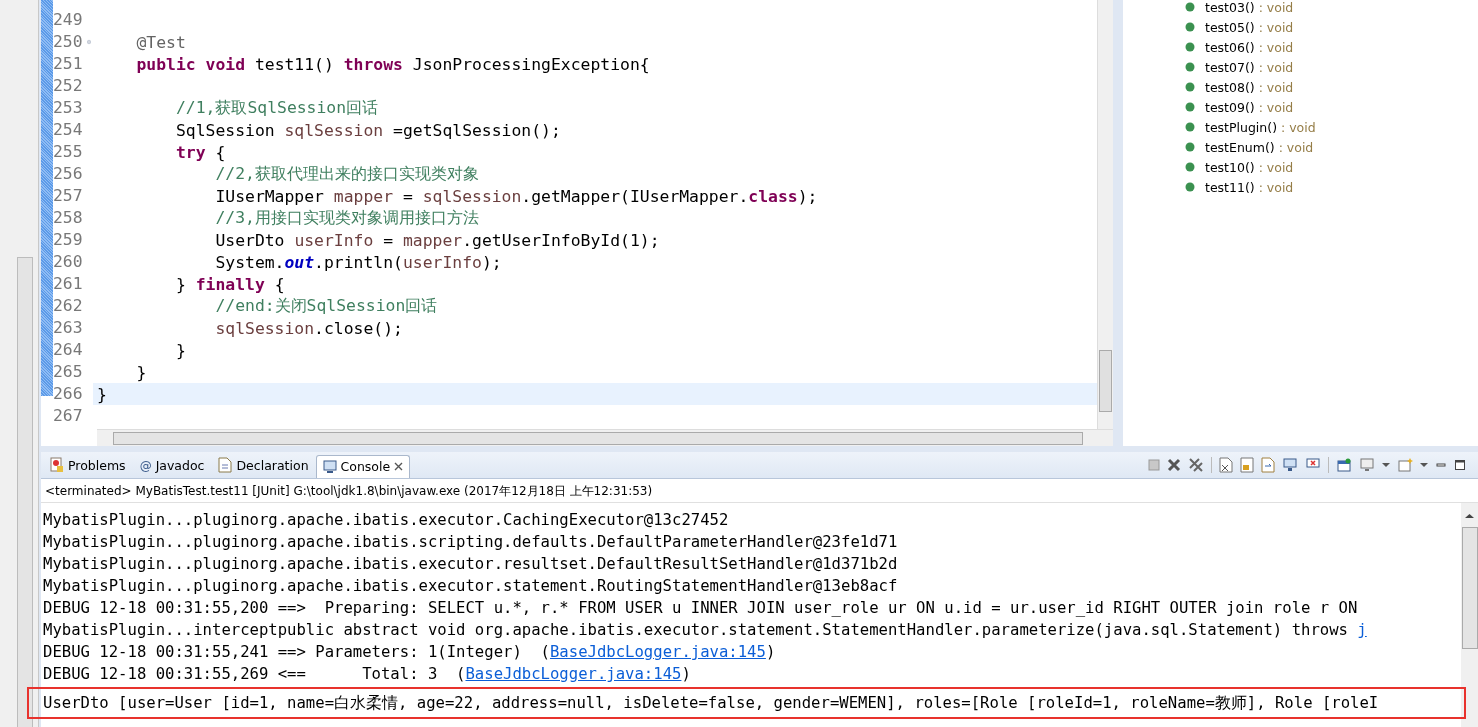  What do you see at coordinates (1331, 167) in the screenshot?
I see `outline-item: test10() : void` at bounding box center [1331, 167].